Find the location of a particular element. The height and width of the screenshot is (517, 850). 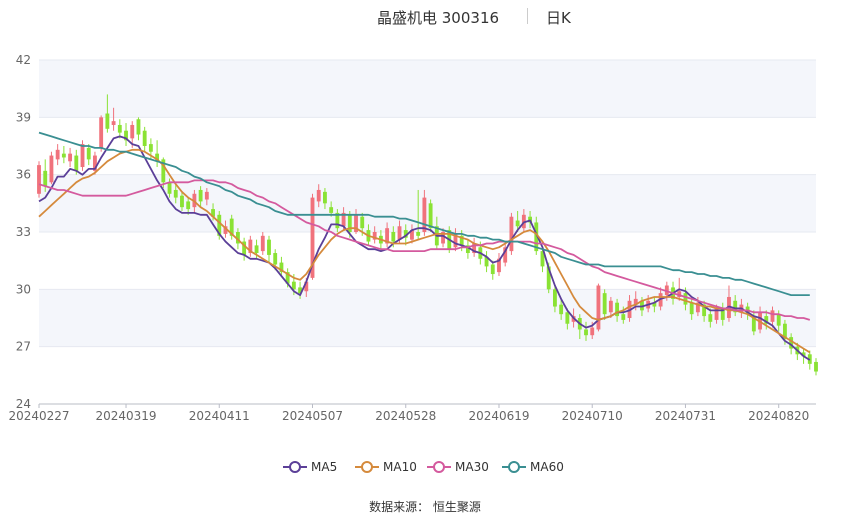

legend-marker-ma10 is located at coordinates (367, 467).